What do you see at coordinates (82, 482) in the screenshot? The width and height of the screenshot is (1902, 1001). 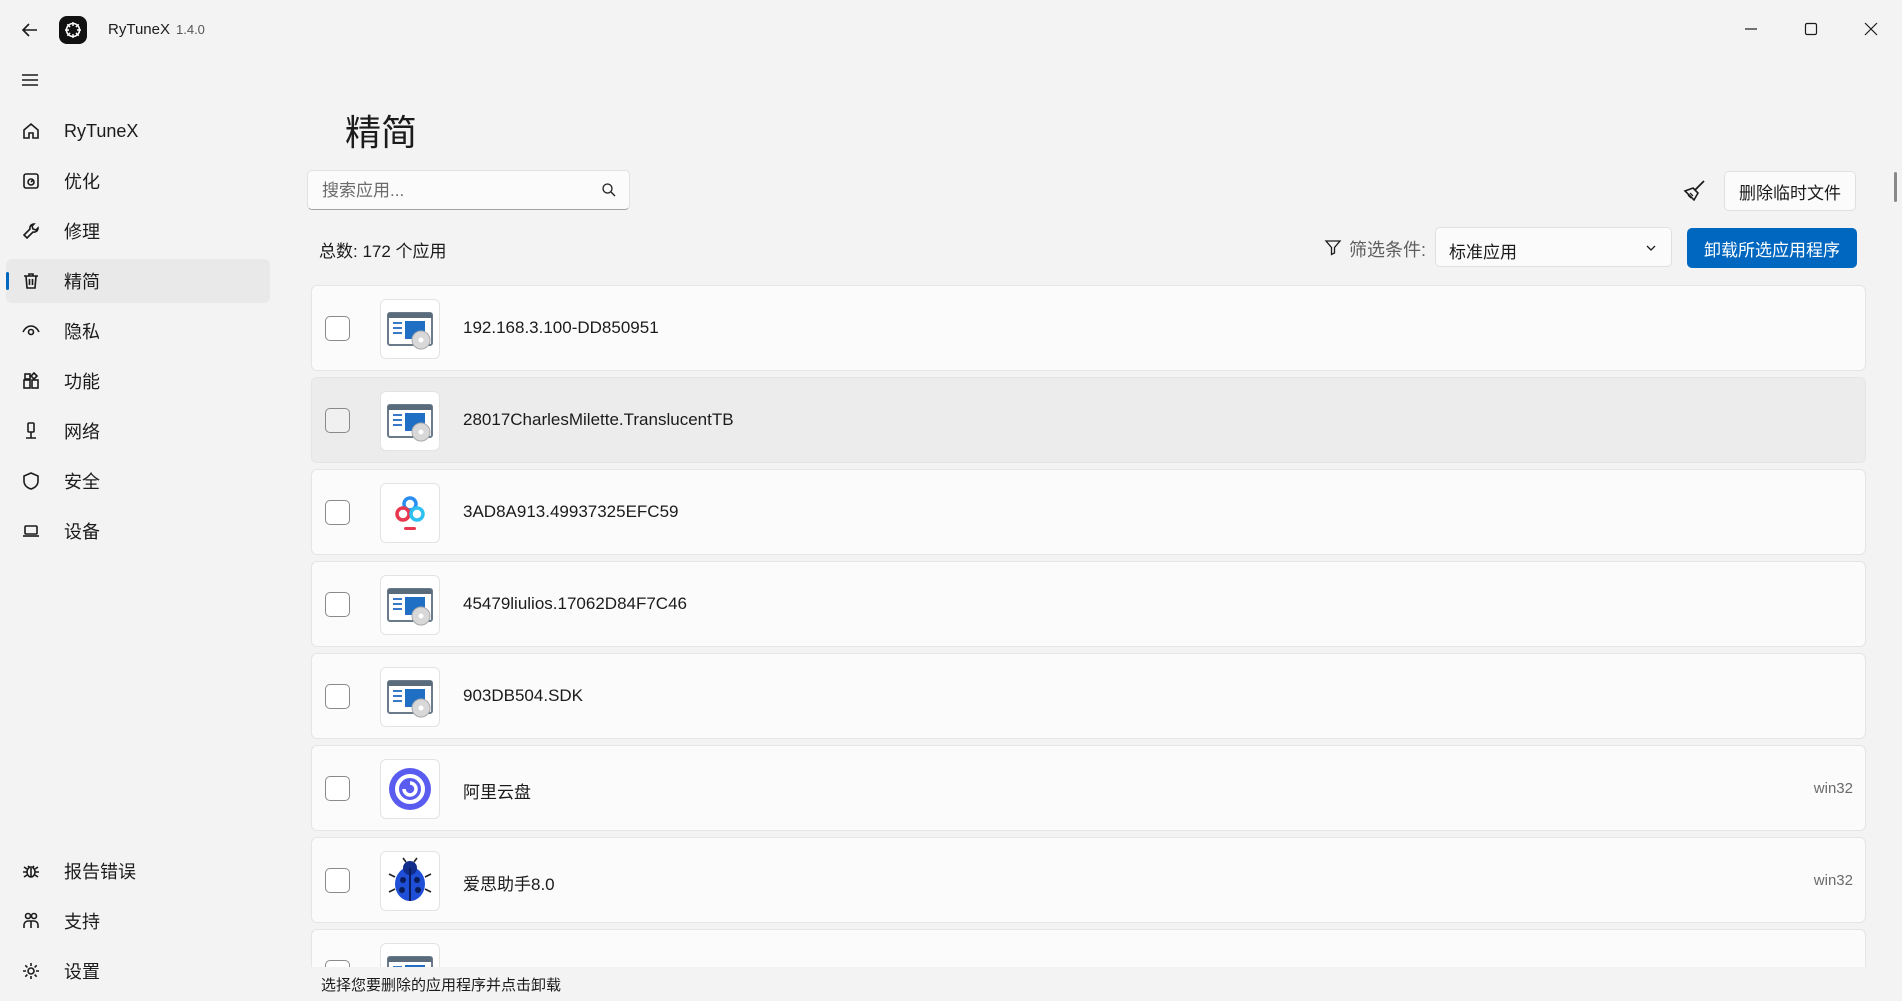 I see `sidebar-item-label: 安全` at bounding box center [82, 482].